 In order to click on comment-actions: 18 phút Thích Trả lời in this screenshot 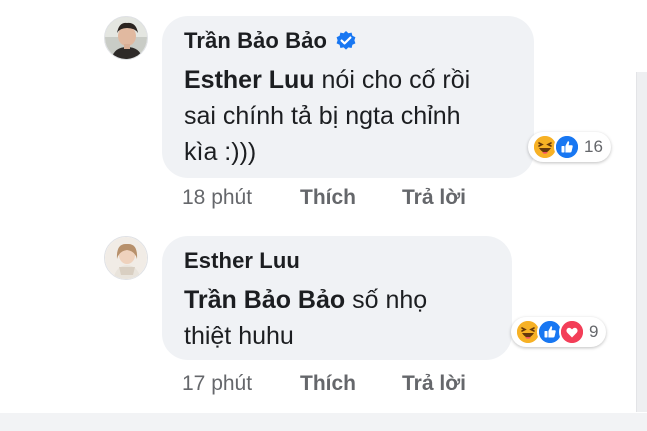, I will do `click(324, 198)`.